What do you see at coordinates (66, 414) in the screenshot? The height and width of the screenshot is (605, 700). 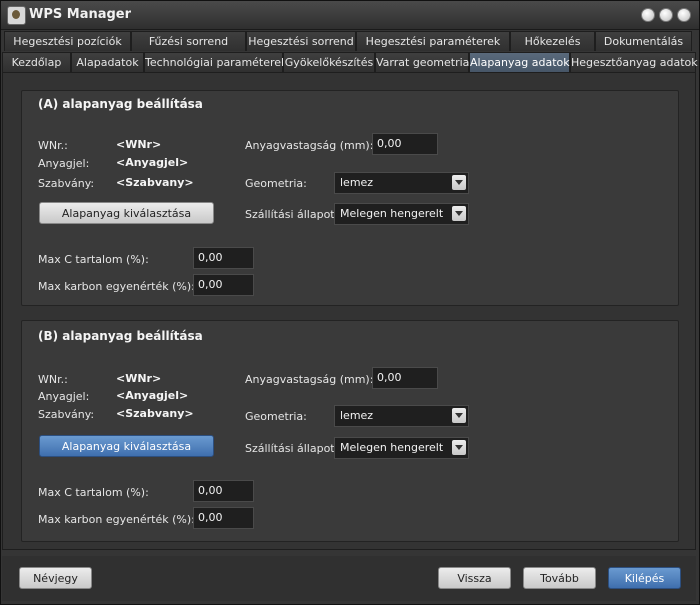 I see `group-b-szabvany-label: Szabvány:` at bounding box center [66, 414].